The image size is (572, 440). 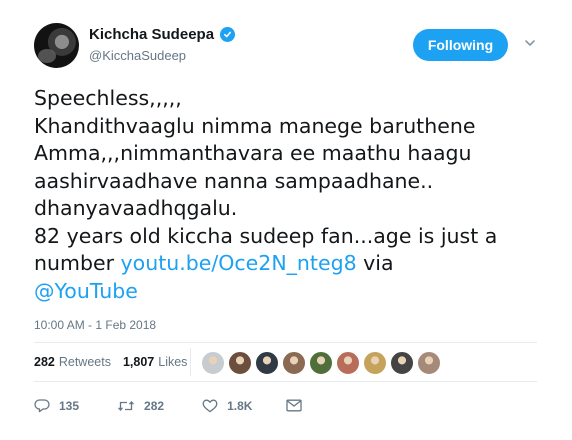 I want to click on tweet-line: number, so click(x=77, y=263).